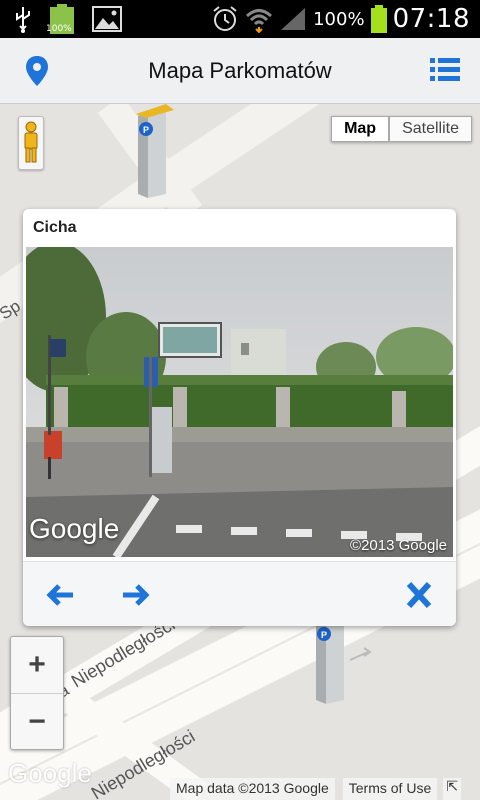 The image size is (480, 800). What do you see at coordinates (240, 19) in the screenshot?
I see `status-bar: 100% 100% 07:18` at bounding box center [240, 19].